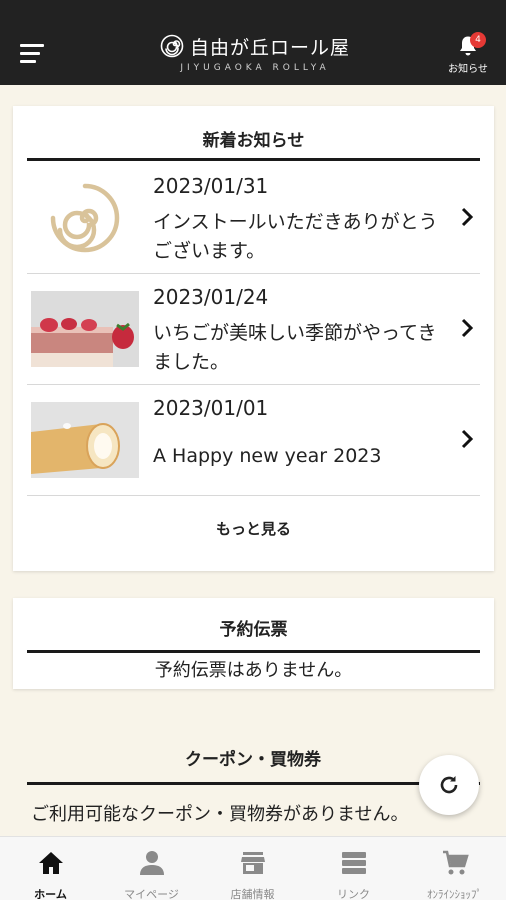  What do you see at coordinates (253, 439) in the screenshot?
I see `news-item: 2023/01/01 A Happy new year 2023` at bounding box center [253, 439].